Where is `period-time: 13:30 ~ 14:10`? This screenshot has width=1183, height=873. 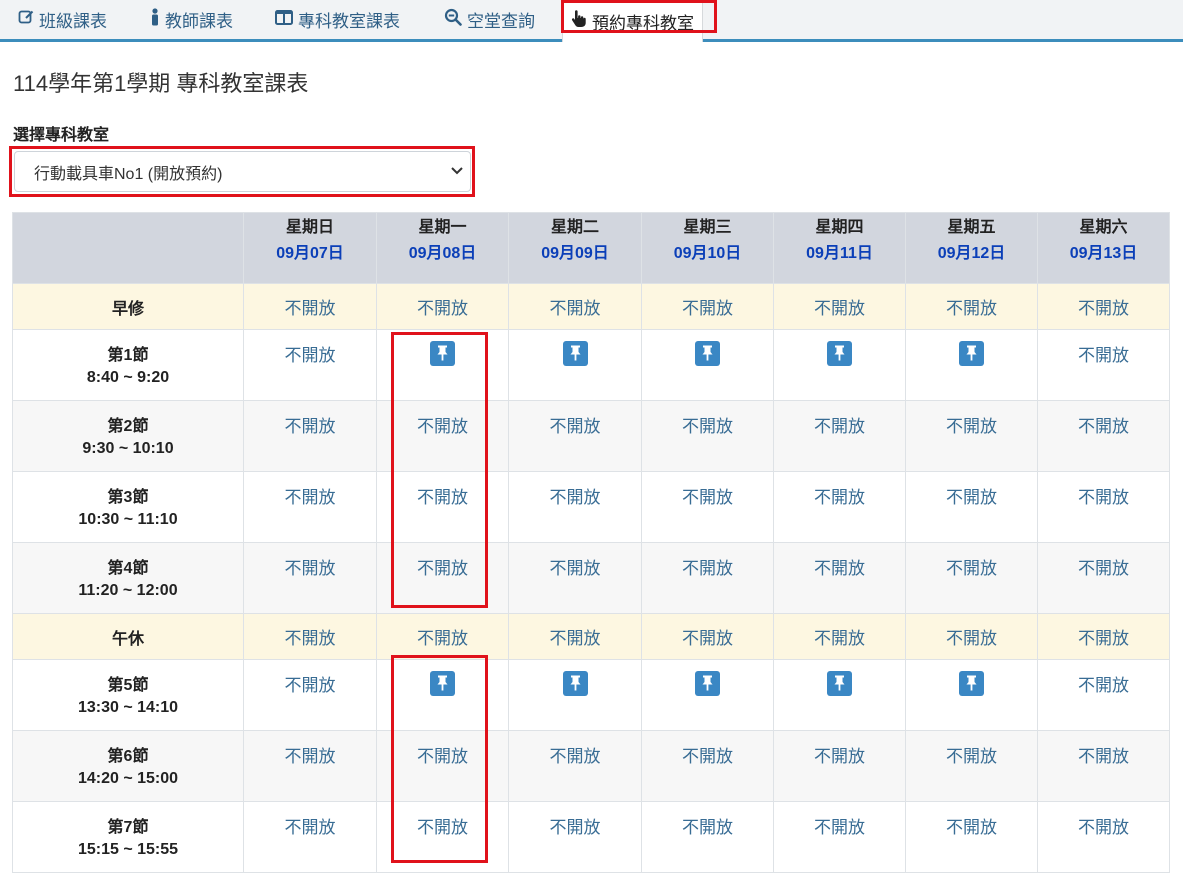
period-time: 13:30 ~ 14:10 is located at coordinates (128, 707).